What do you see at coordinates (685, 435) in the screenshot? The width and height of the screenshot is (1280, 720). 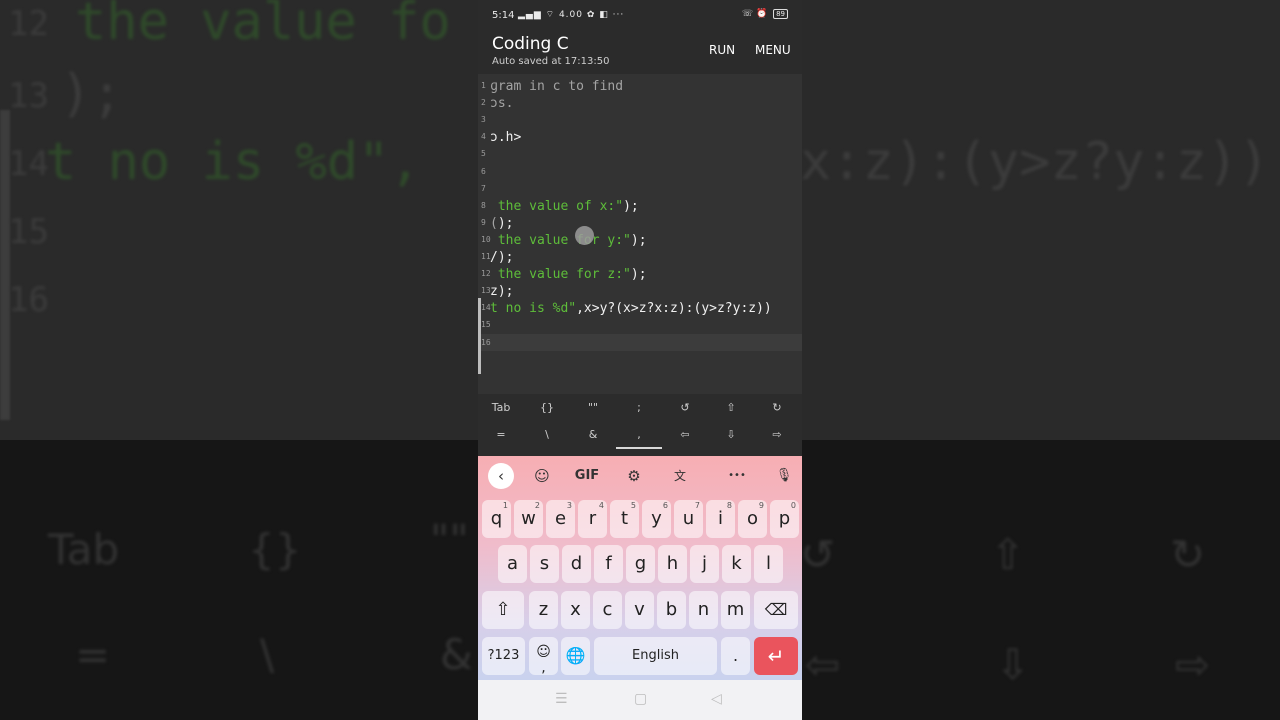 I see `arrow-left-icon: ⇦` at bounding box center [685, 435].